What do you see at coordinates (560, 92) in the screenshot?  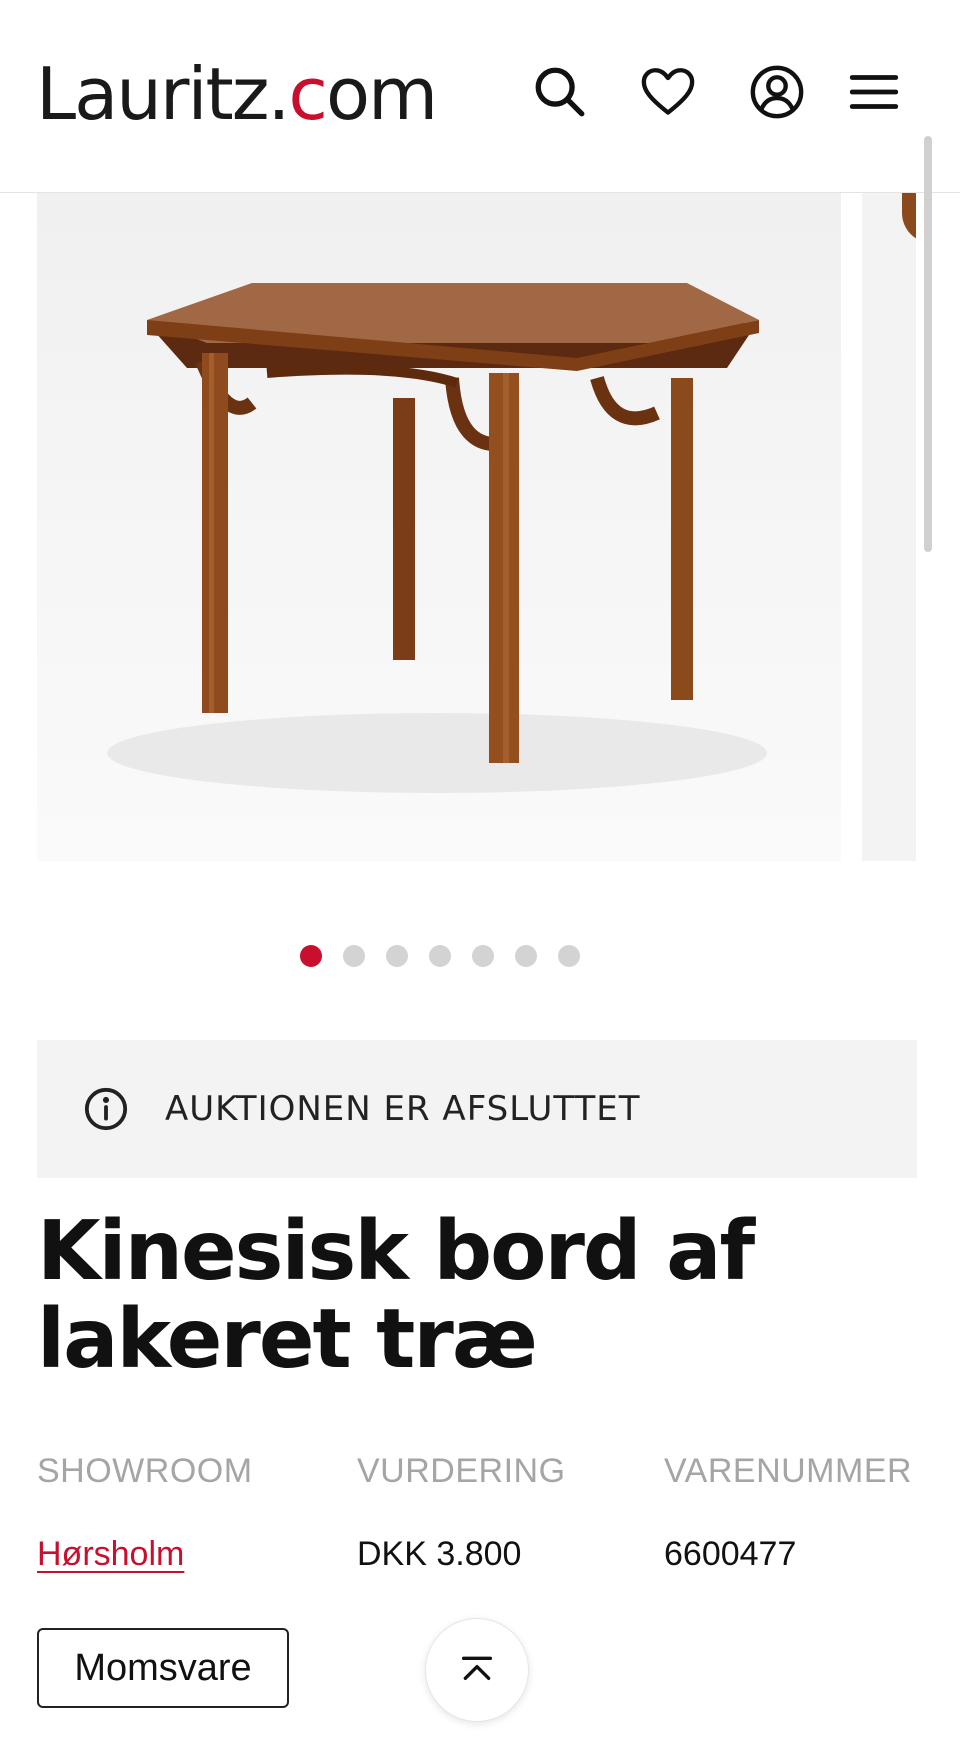 I see `search-icon` at bounding box center [560, 92].